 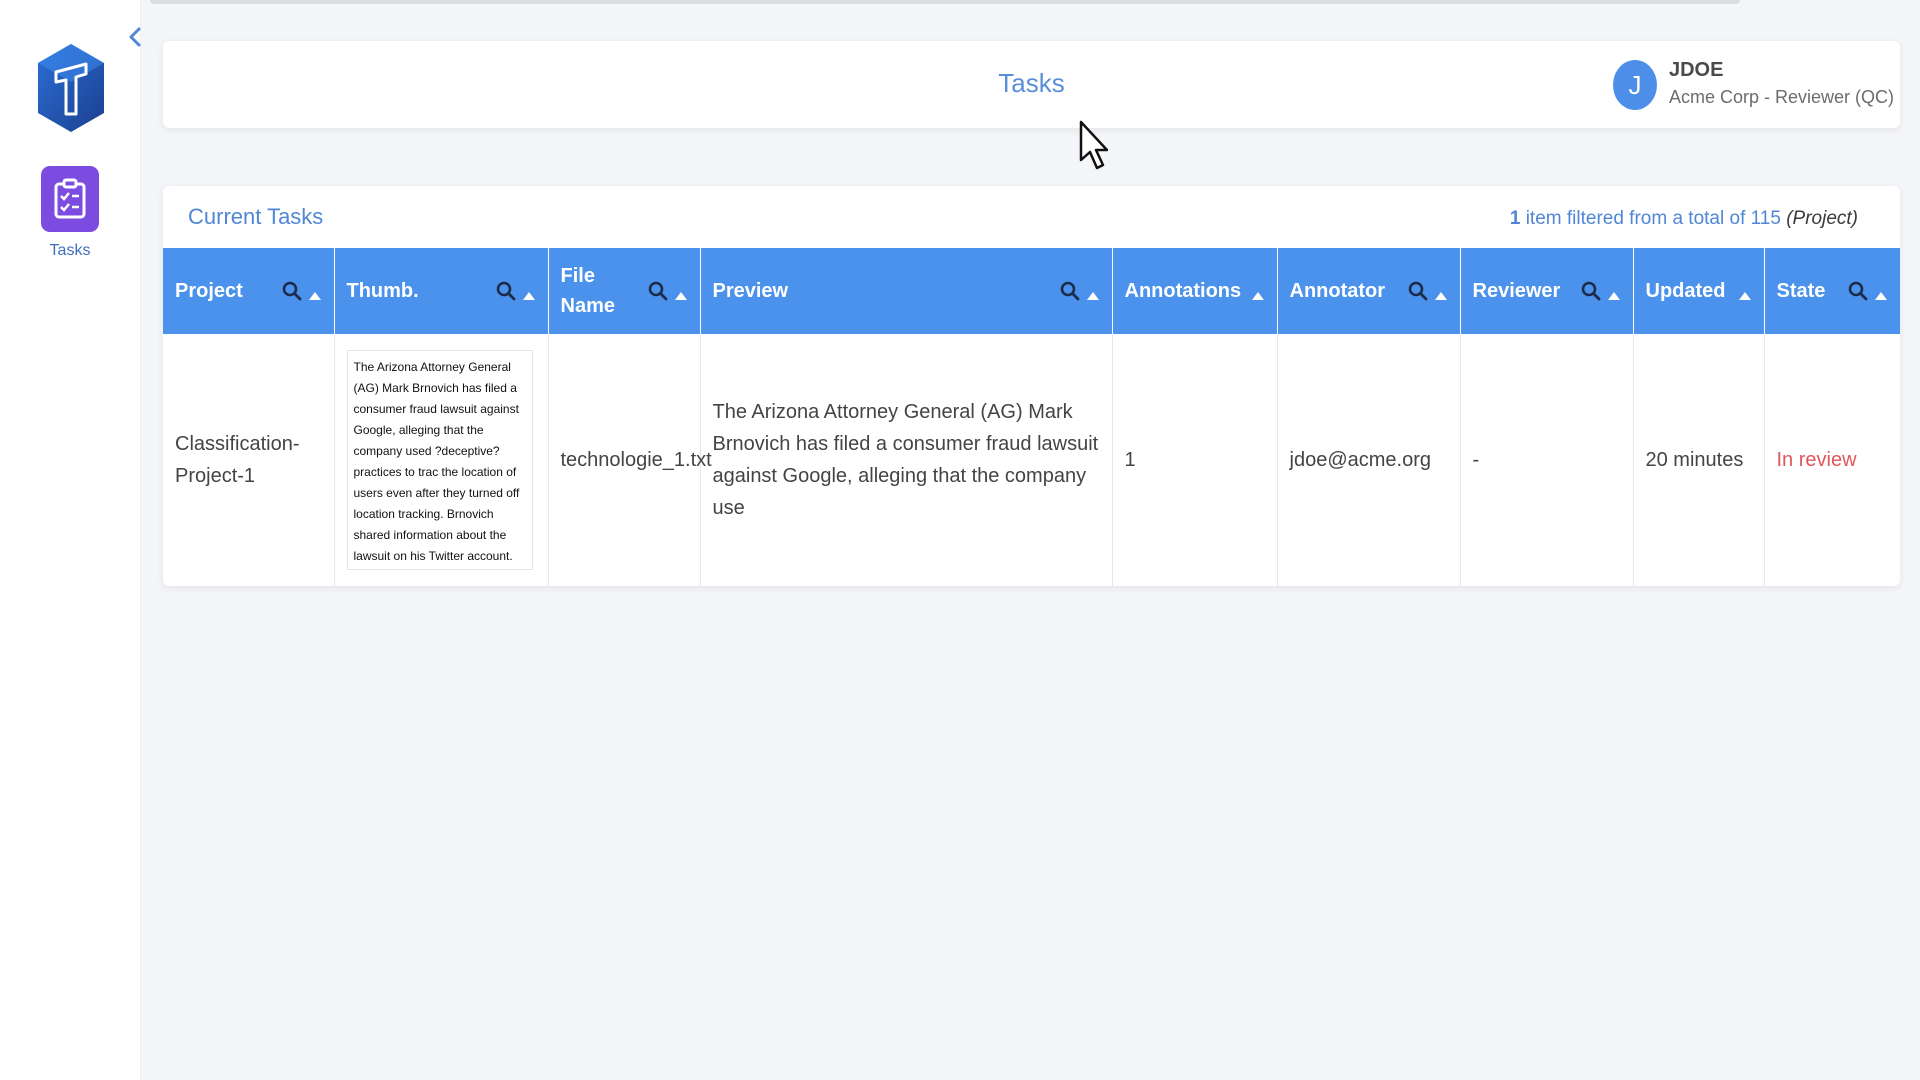 I want to click on filter-scope: (Project), so click(x=1822, y=218).